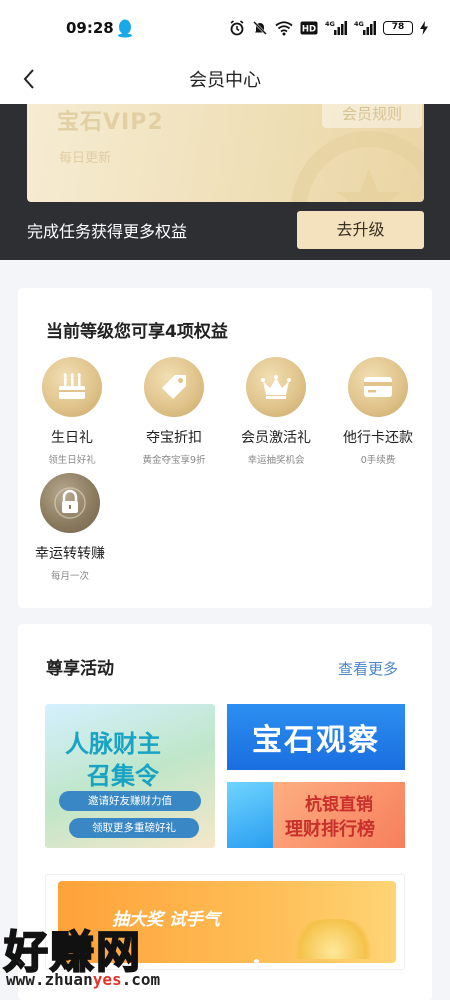 The image size is (450, 1000). Describe the element at coordinates (113, 744) in the screenshot. I see `banner-title: 人脉财主` at that location.